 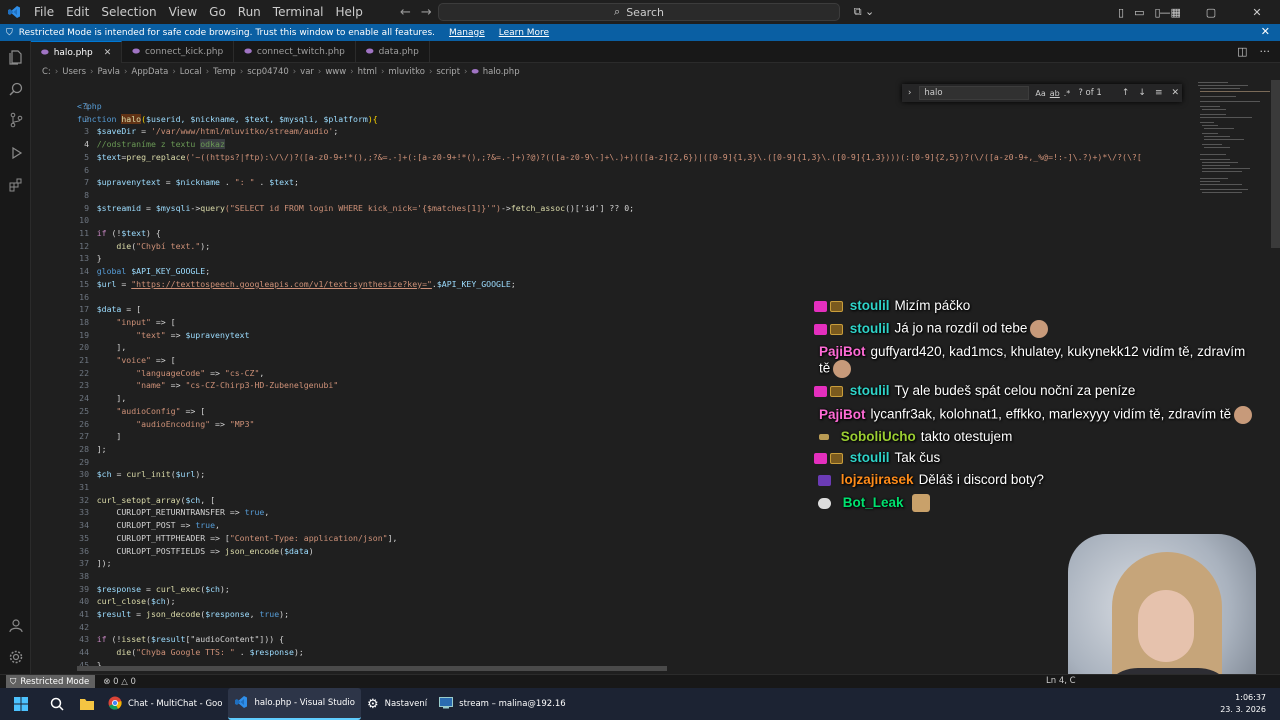 What do you see at coordinates (1175, 93) in the screenshot?
I see `close-find-icon: ✕` at bounding box center [1175, 93].